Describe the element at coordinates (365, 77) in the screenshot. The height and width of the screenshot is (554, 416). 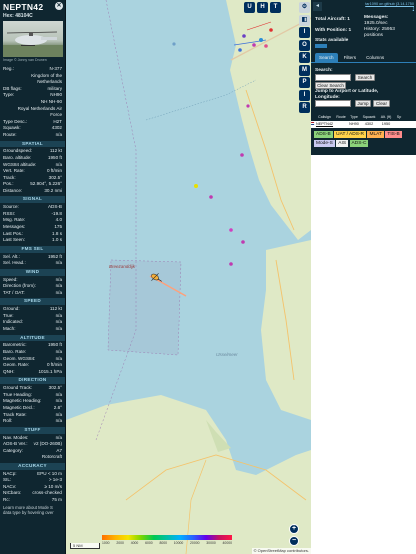
I see `search-button: Search` at that location.